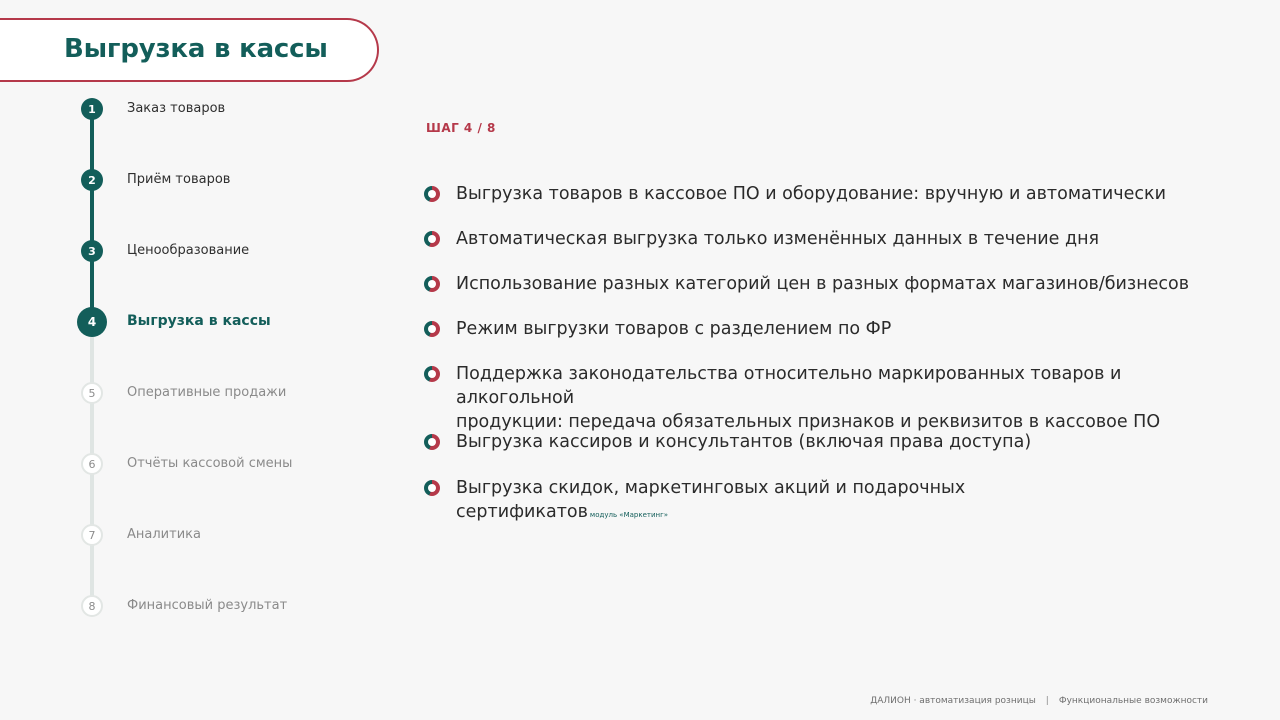 The height and width of the screenshot is (720, 1280). Describe the element at coordinates (522, 512) in the screenshot. I see `feature-text-line: сертификатов` at that location.